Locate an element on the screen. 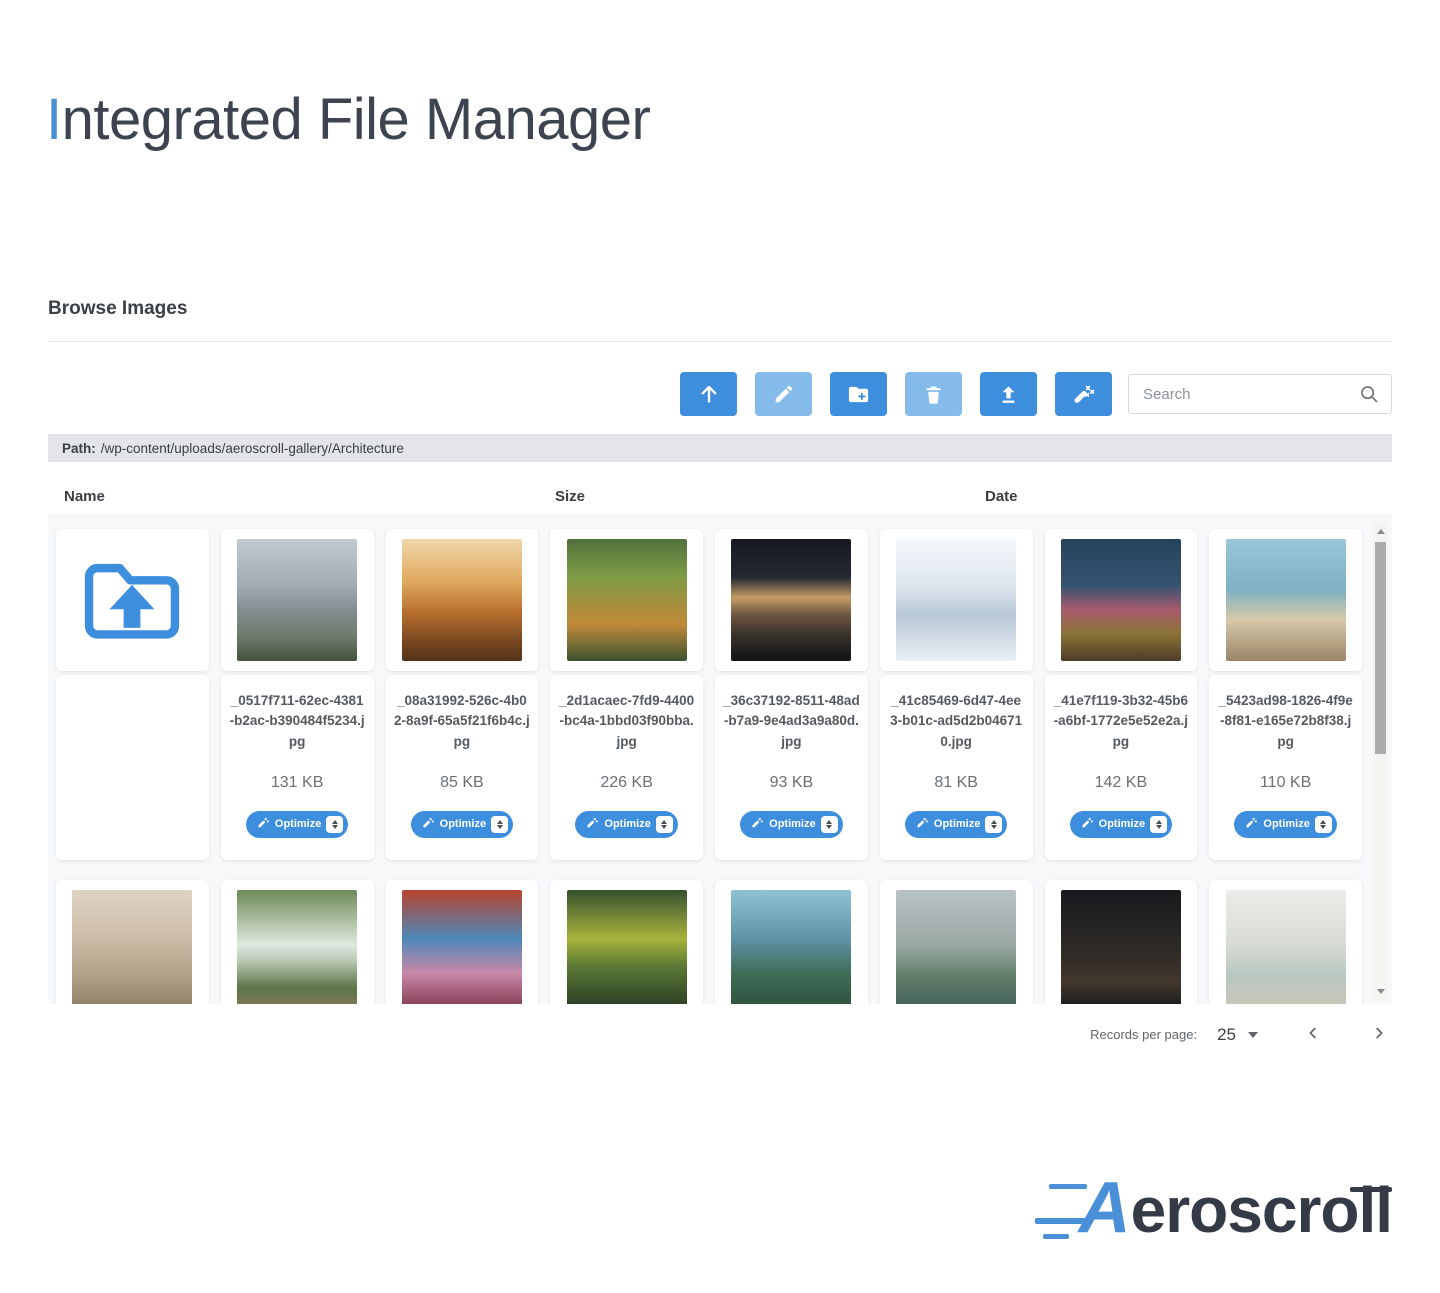 The image size is (1440, 1293). column-header-name: Name is located at coordinates (84, 496).